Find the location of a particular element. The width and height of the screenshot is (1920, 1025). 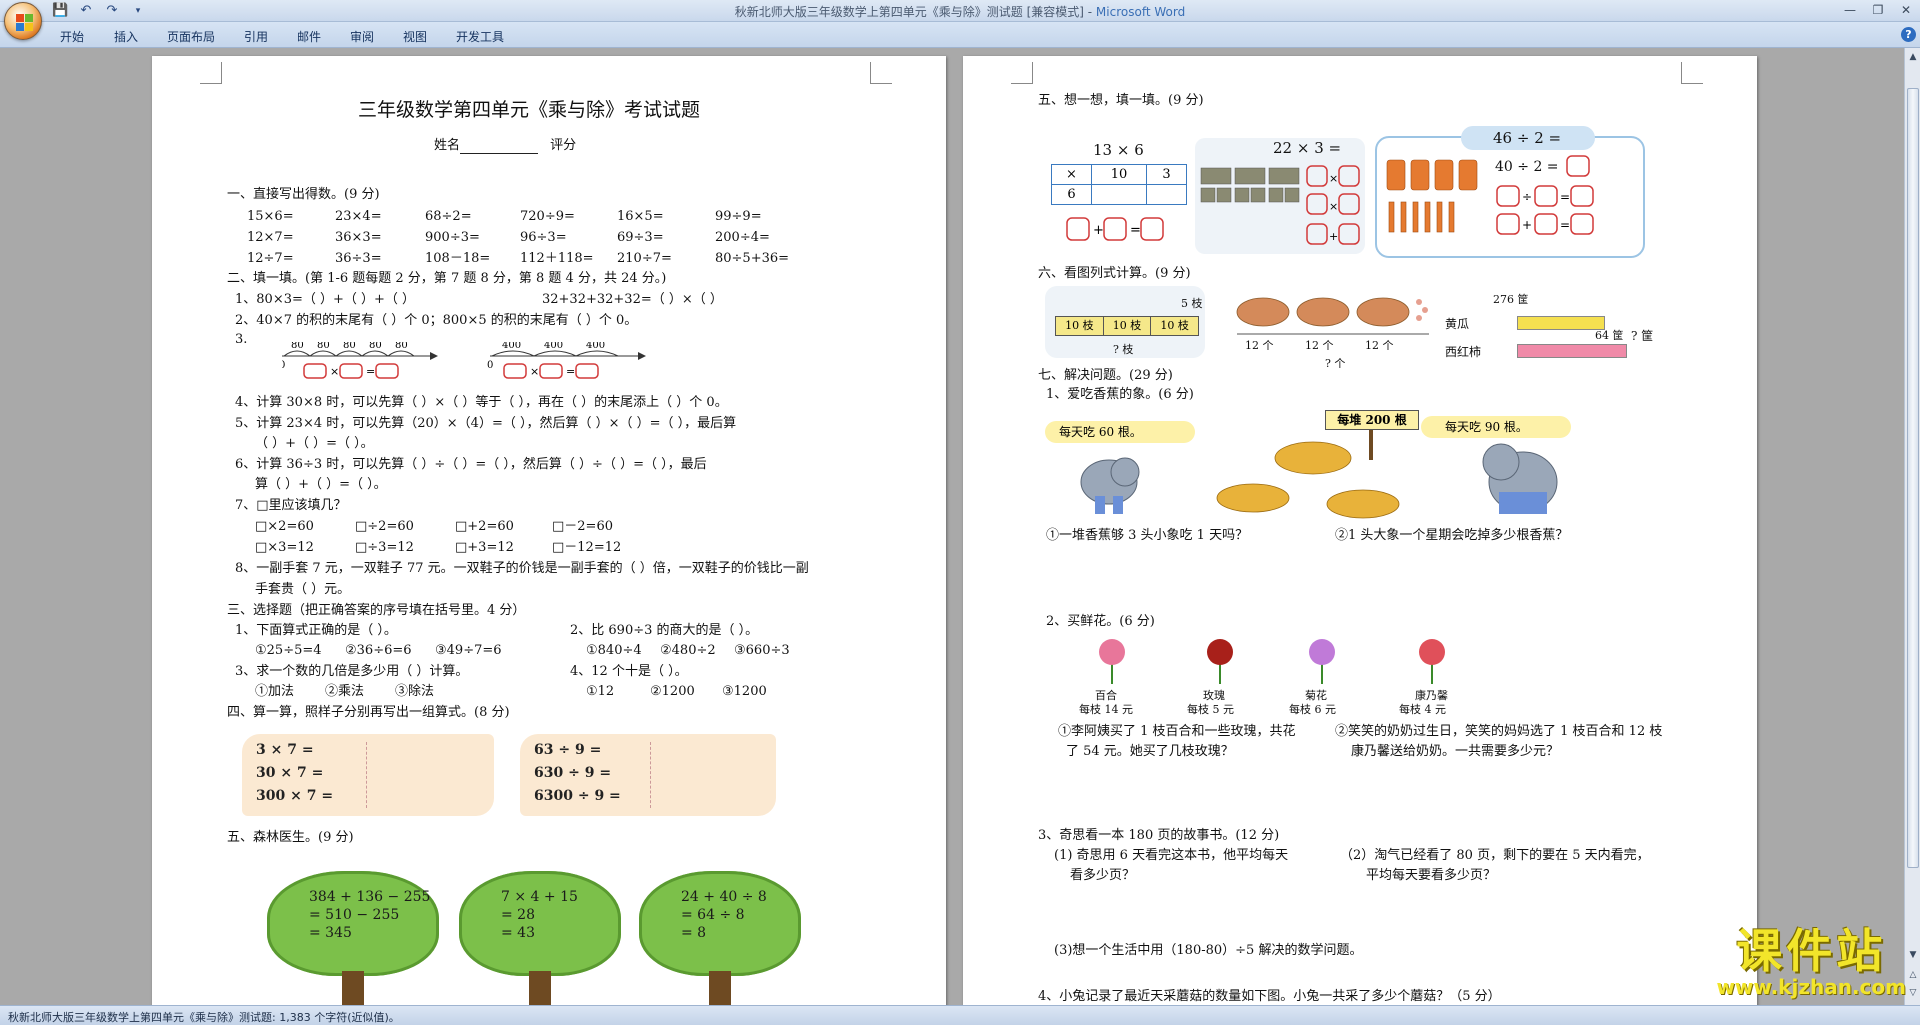

crop-mark is located at coordinates (881, 73).